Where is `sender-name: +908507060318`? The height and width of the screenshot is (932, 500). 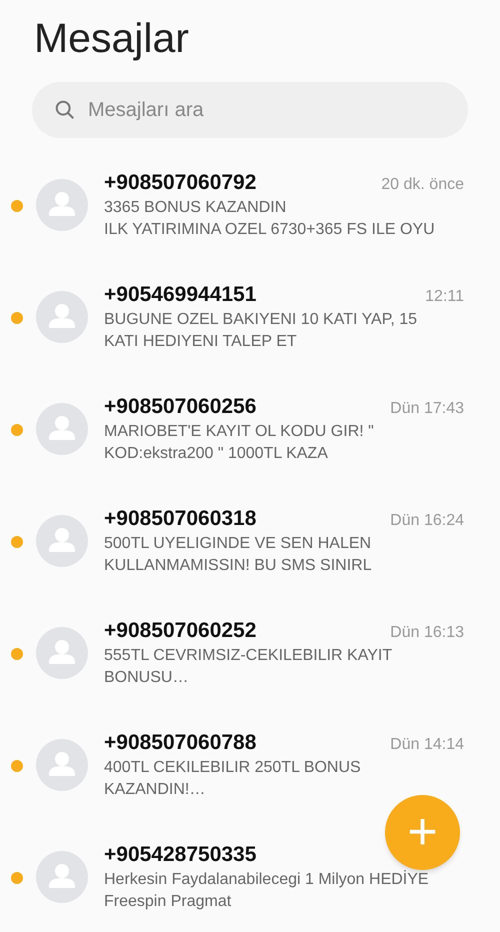
sender-name: +908507060318 is located at coordinates (180, 519).